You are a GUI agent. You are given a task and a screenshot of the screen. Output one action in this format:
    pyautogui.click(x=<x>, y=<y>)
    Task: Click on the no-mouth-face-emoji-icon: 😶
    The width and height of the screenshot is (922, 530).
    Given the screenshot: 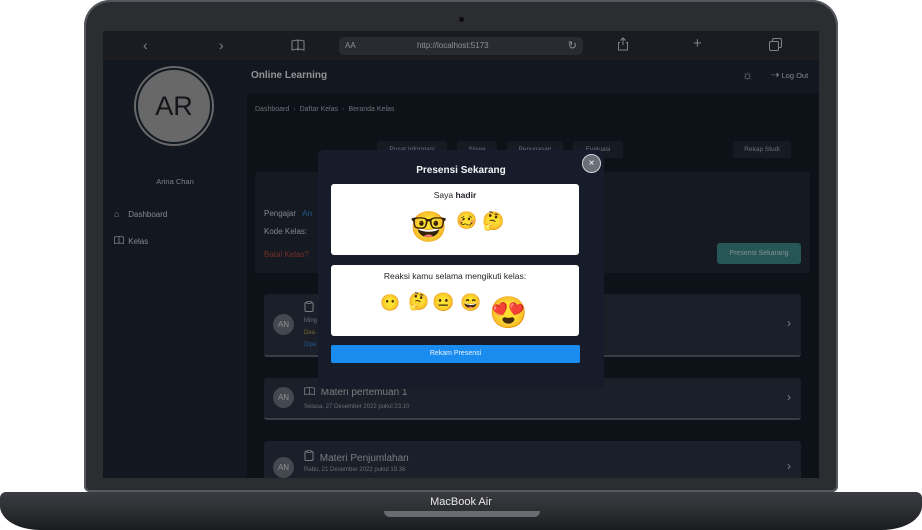 What is the action you would take?
    pyautogui.click(x=390, y=304)
    